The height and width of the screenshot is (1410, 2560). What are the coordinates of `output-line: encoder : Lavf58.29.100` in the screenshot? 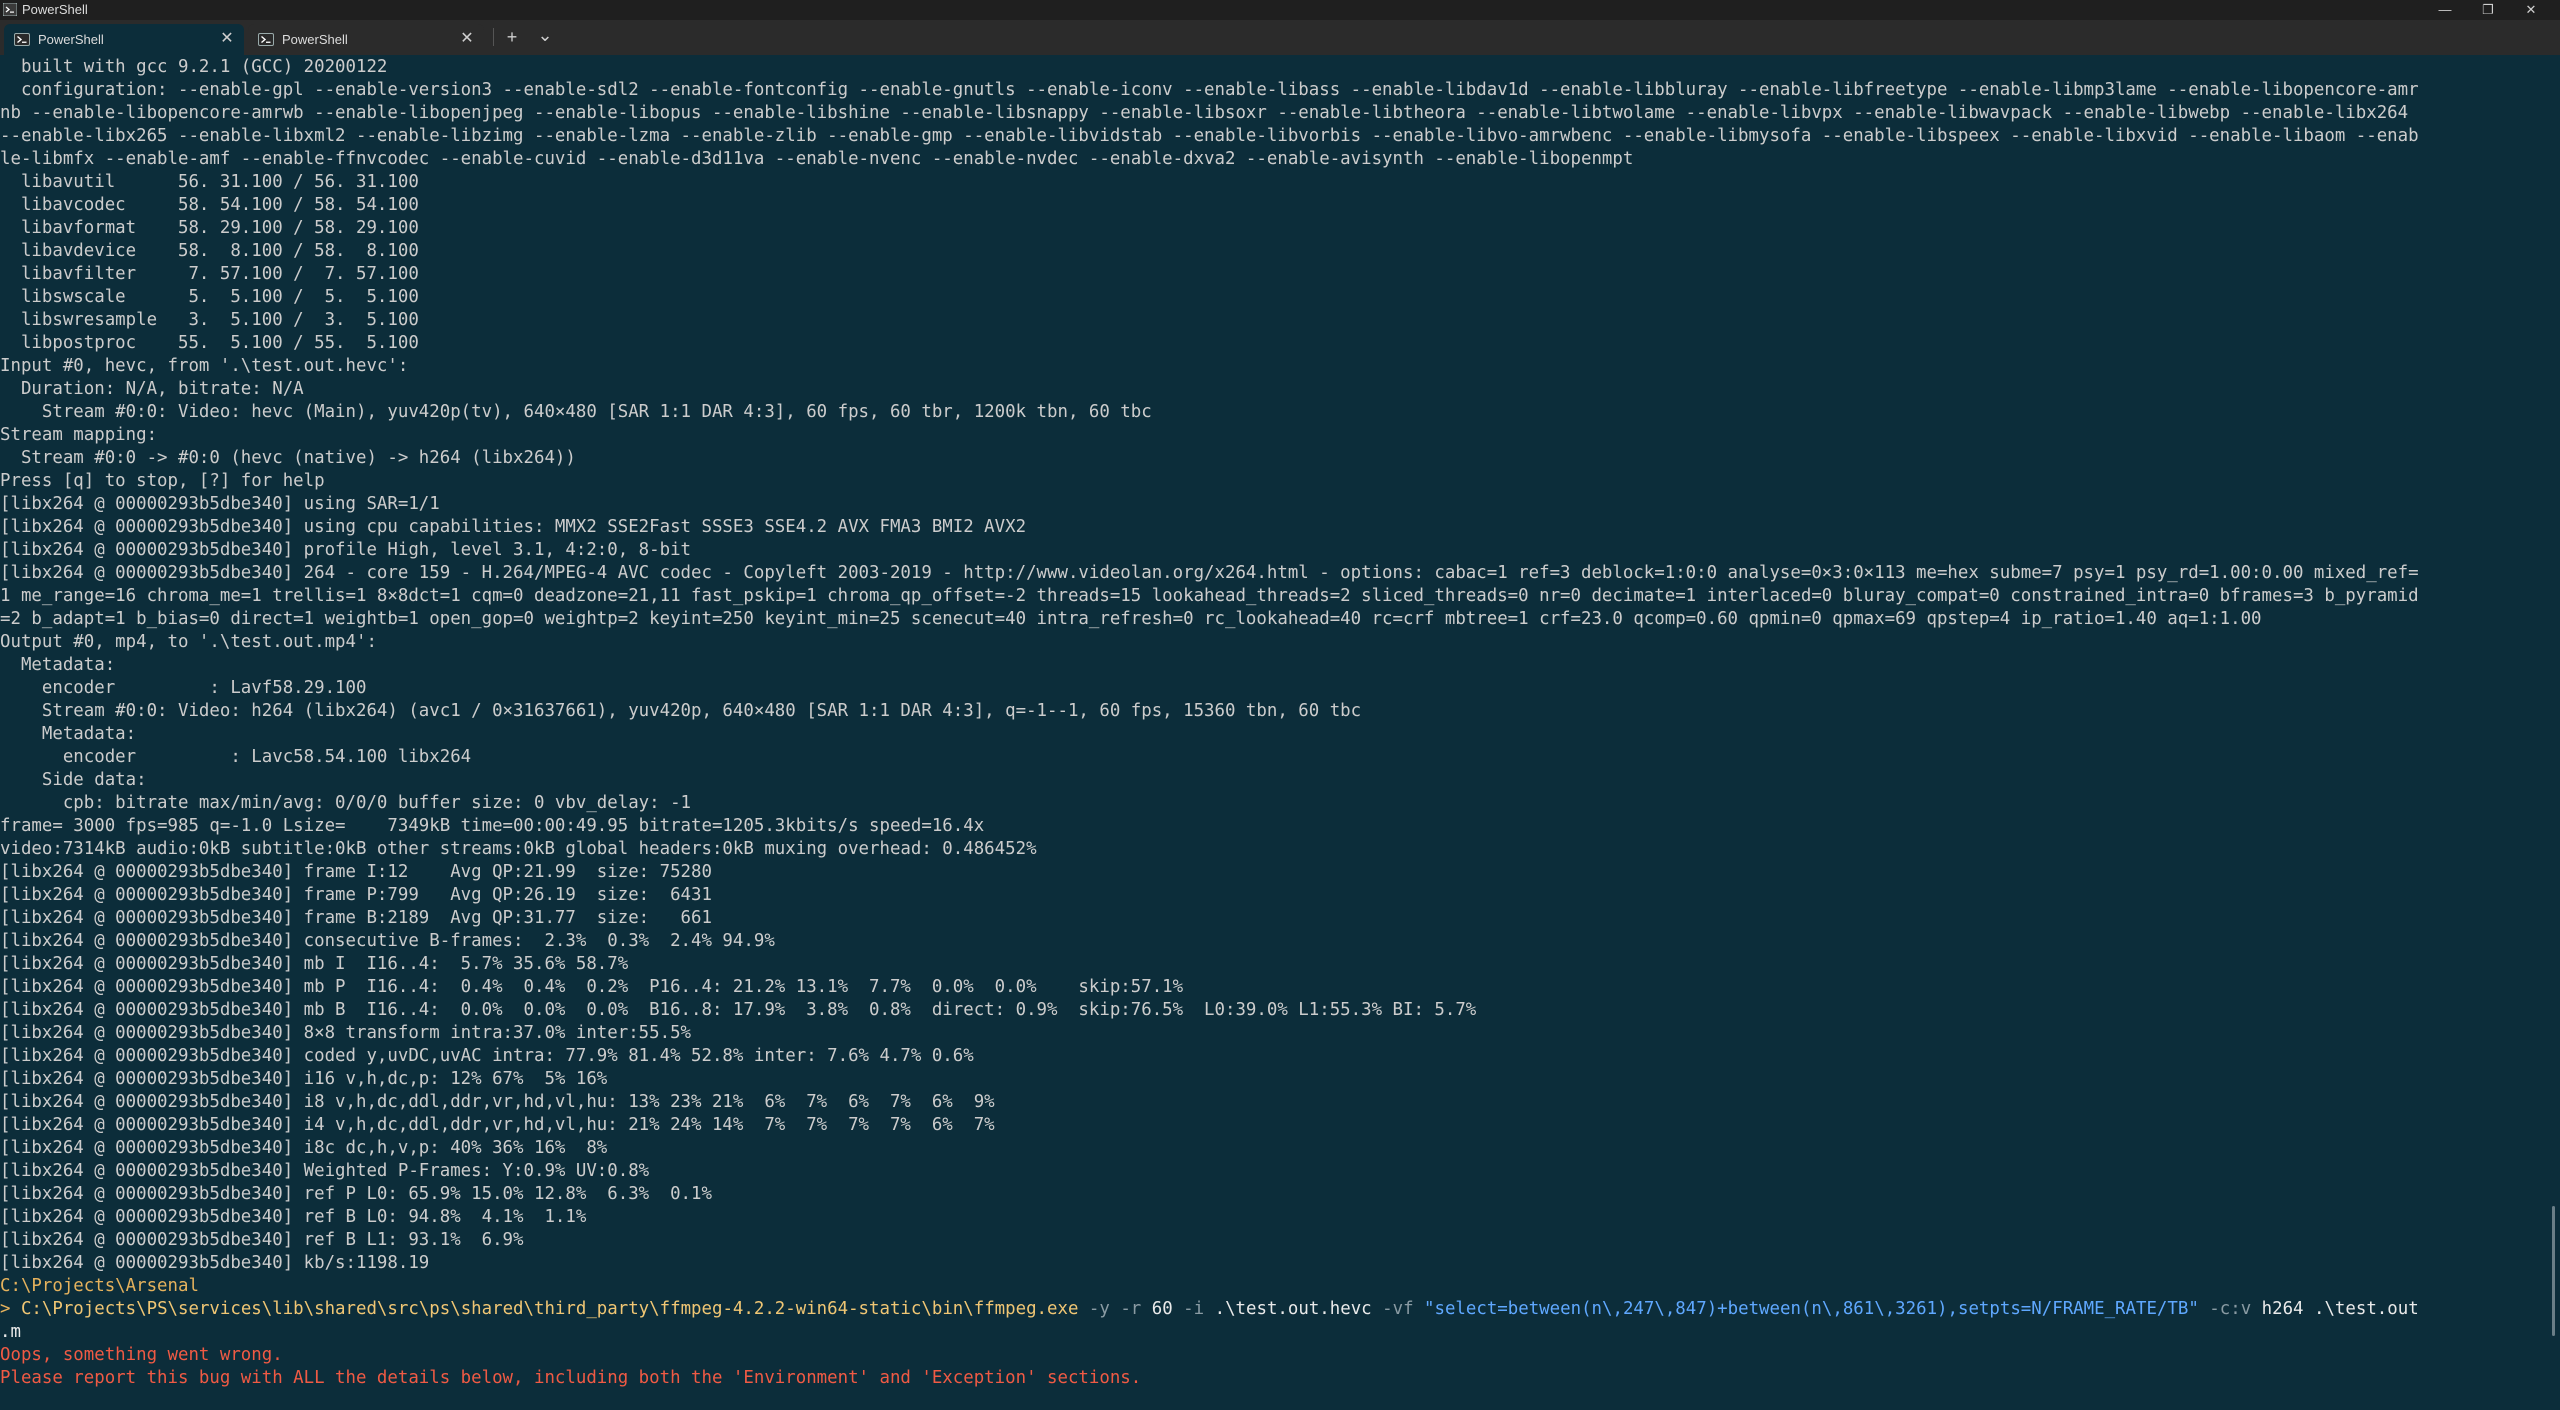 It's located at (183, 688).